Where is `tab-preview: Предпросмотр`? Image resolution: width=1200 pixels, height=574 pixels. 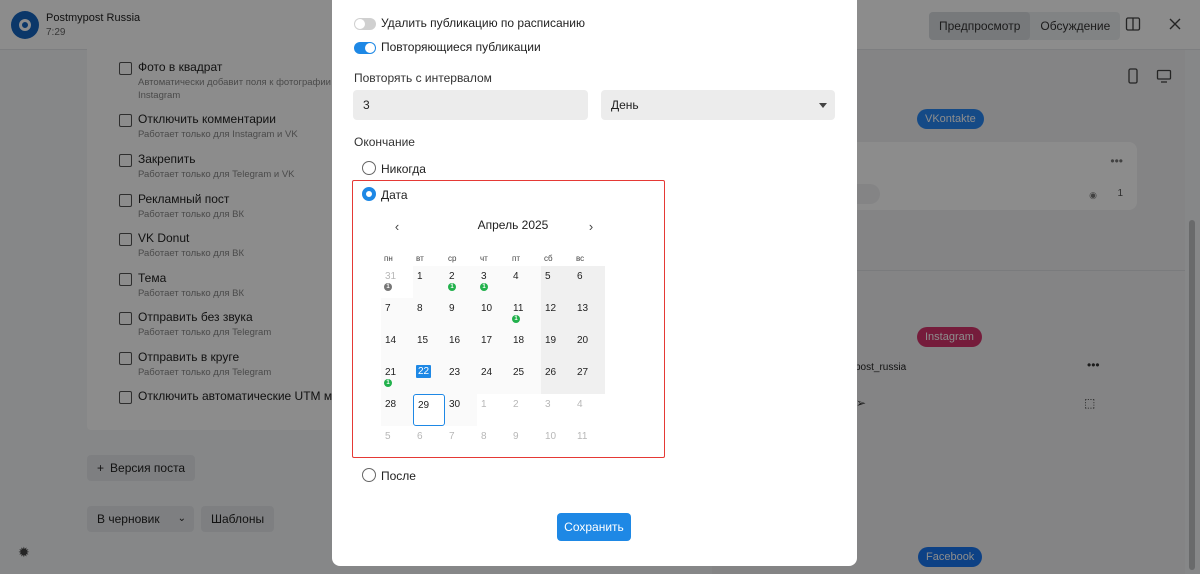 tab-preview: Предпросмотр is located at coordinates (980, 26).